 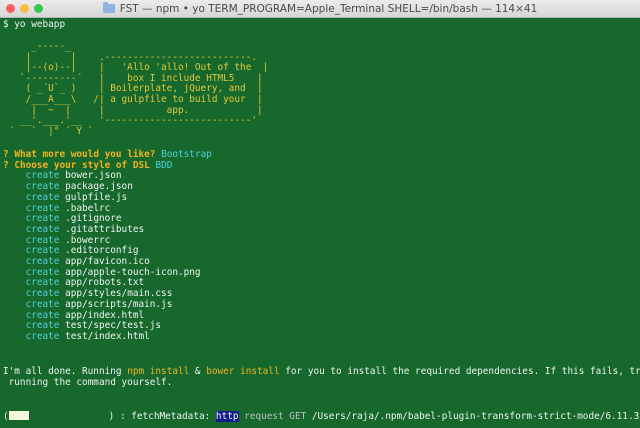 I want to click on created-file-path: test/index.html, so click(x=107, y=336).